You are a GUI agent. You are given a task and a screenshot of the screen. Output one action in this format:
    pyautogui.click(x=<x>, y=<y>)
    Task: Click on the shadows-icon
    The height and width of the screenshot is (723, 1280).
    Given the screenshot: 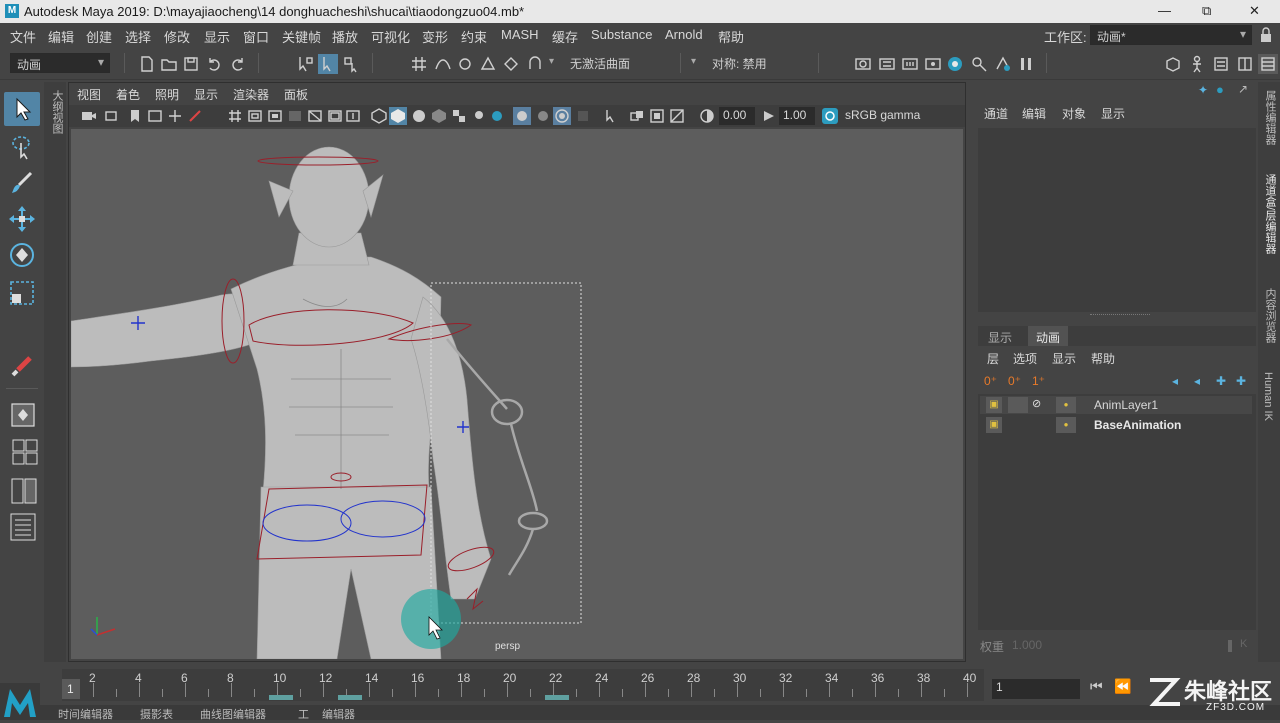 What is the action you would take?
    pyautogui.click(x=497, y=116)
    